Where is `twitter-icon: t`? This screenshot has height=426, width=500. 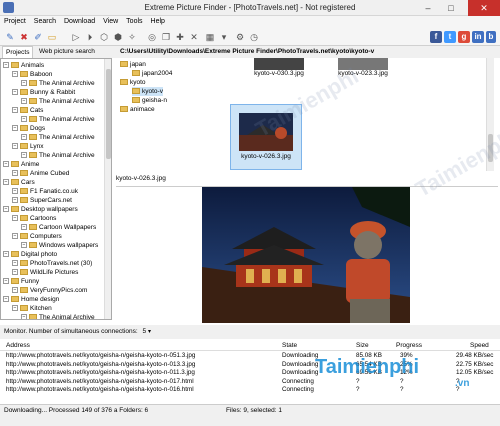
twitter-icon: t is located at coordinates (450, 37).